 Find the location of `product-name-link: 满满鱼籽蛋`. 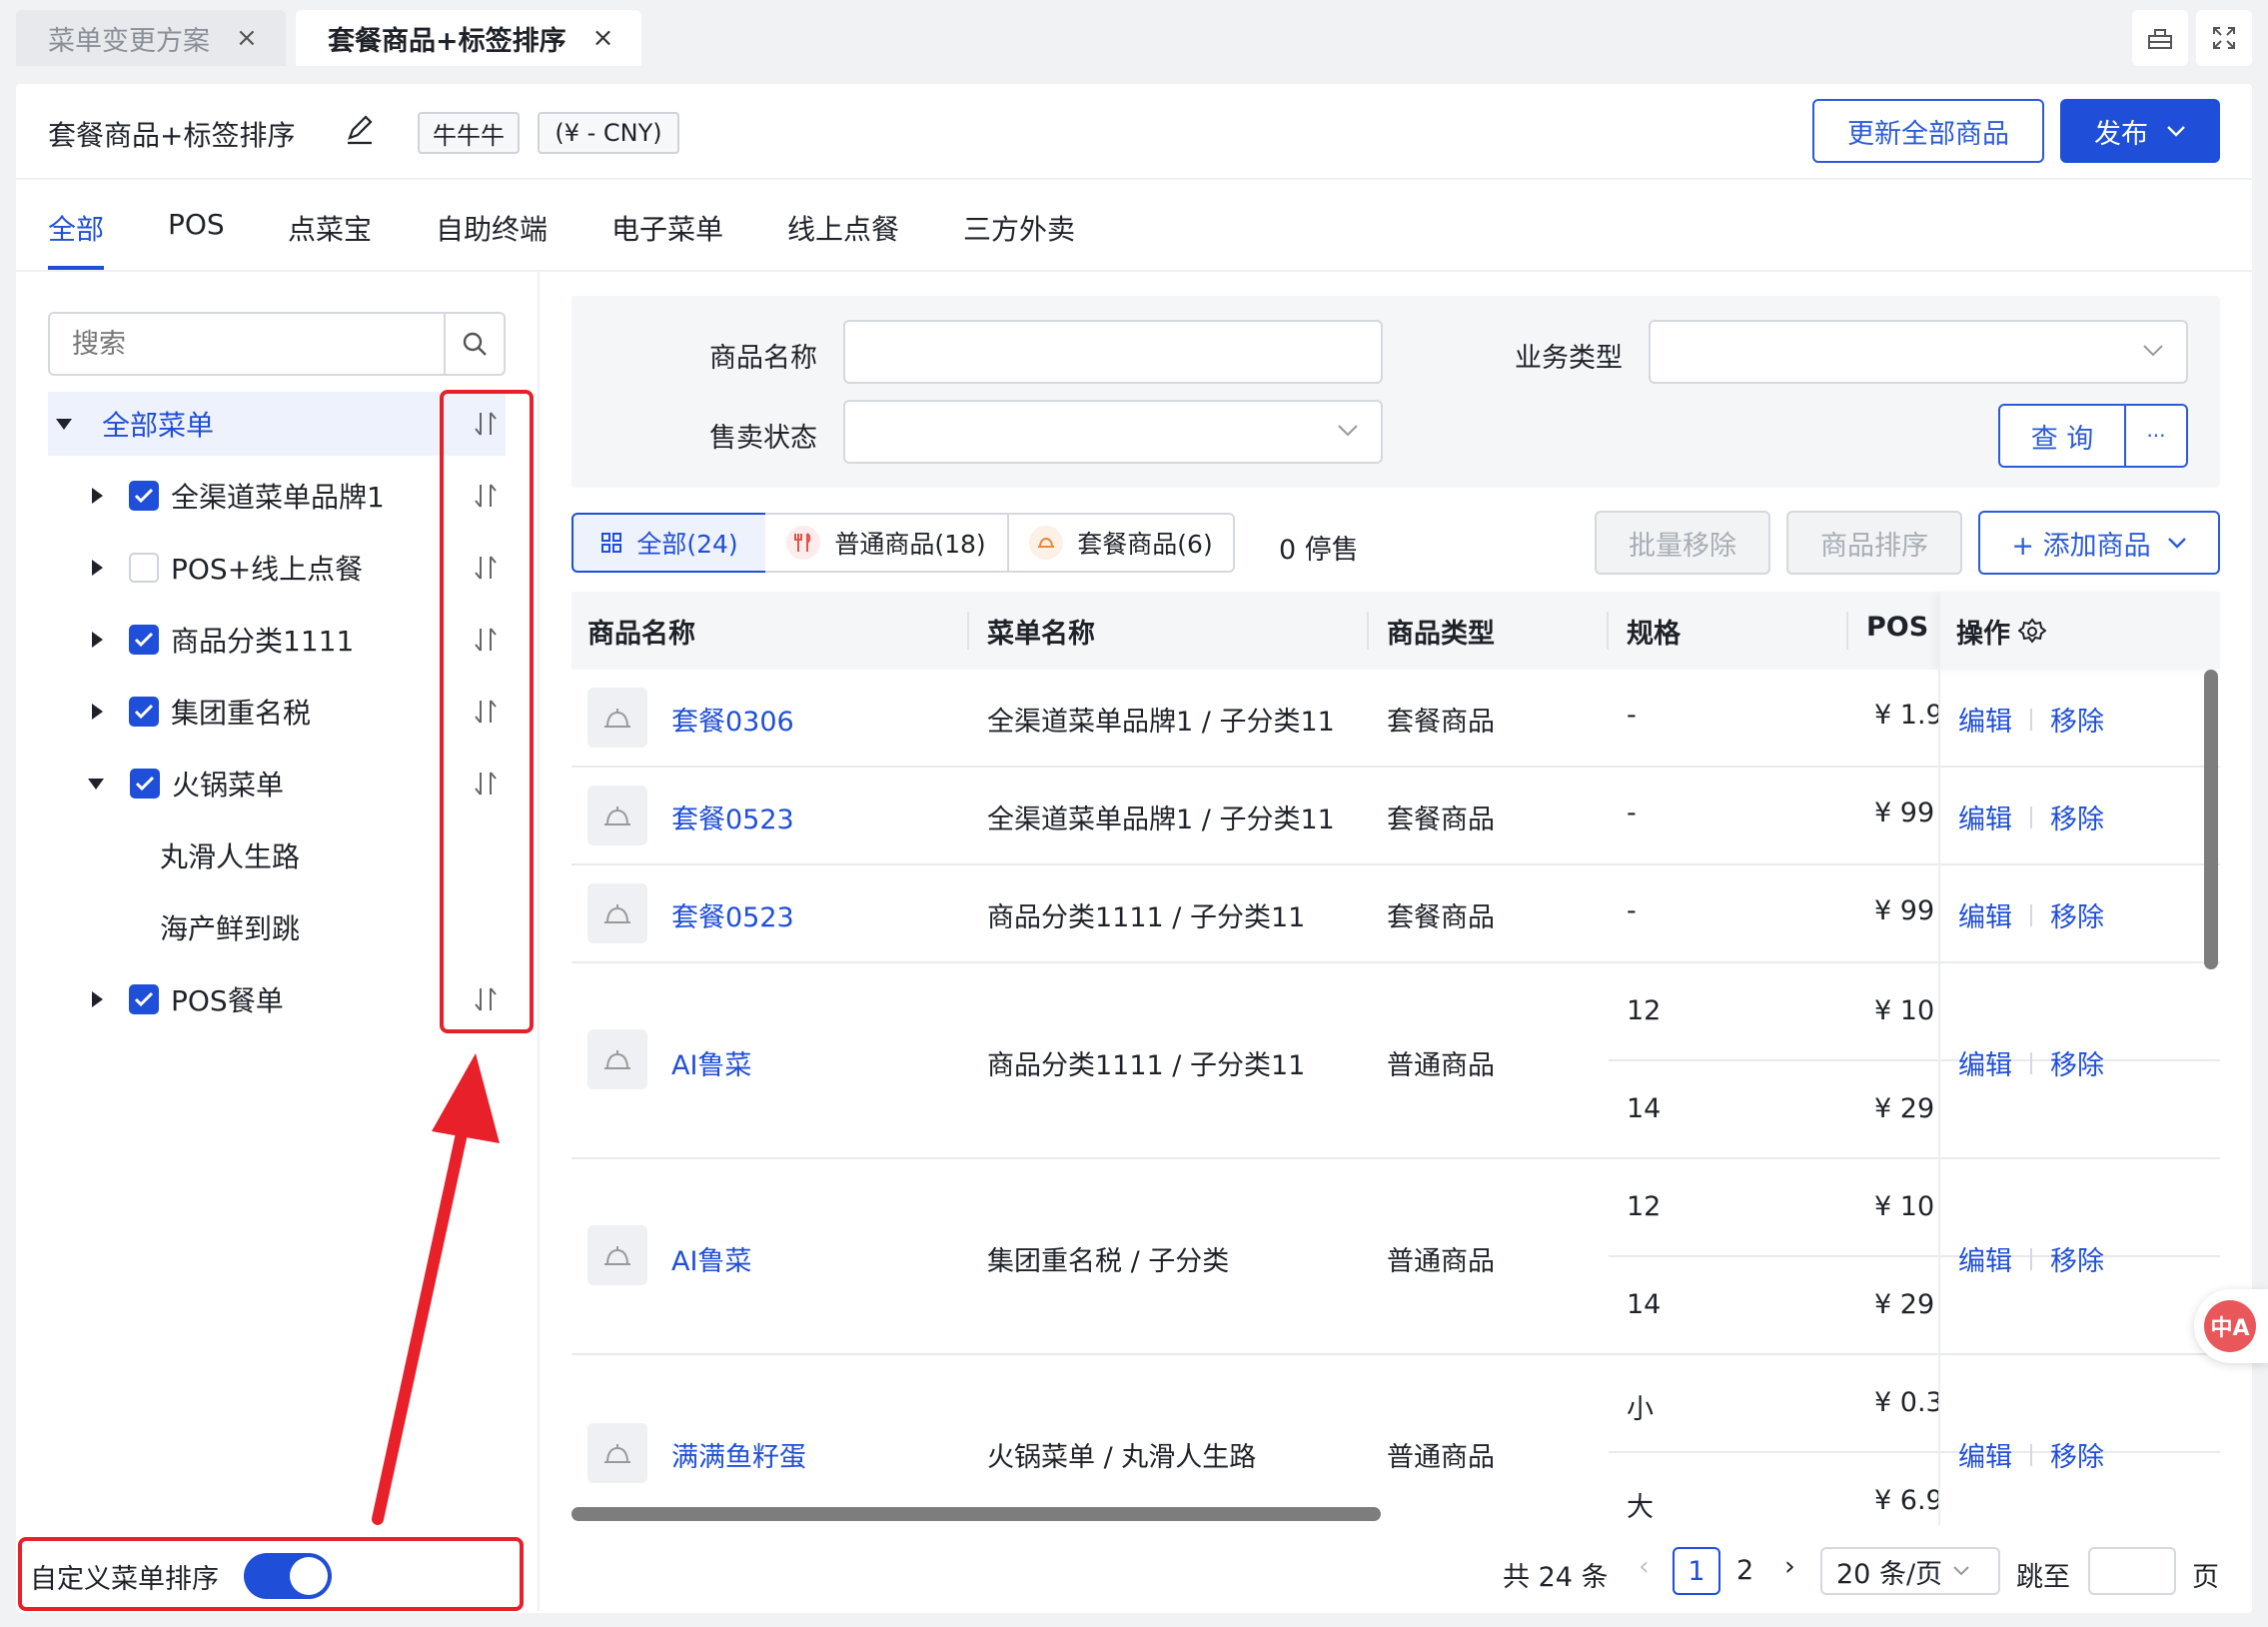

product-name-link: 满满鱼籽蛋 is located at coordinates (738, 1455).